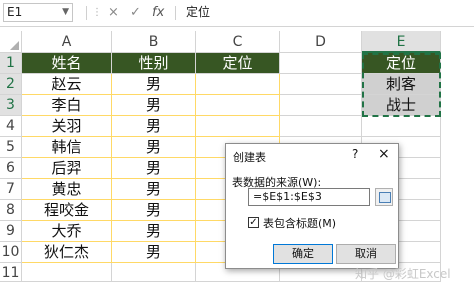  What do you see at coordinates (67, 168) in the screenshot?
I see `cell-name: 后羿` at bounding box center [67, 168].